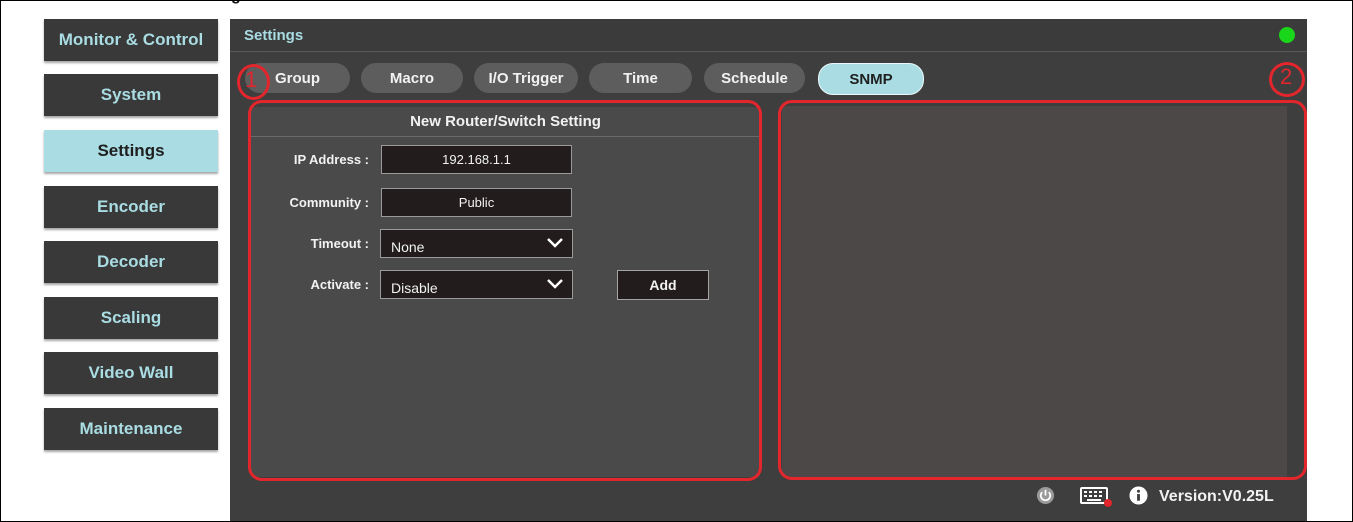 The width and height of the screenshot is (1353, 522). Describe the element at coordinates (640, 78) in the screenshot. I see `tab-time: Time` at that location.